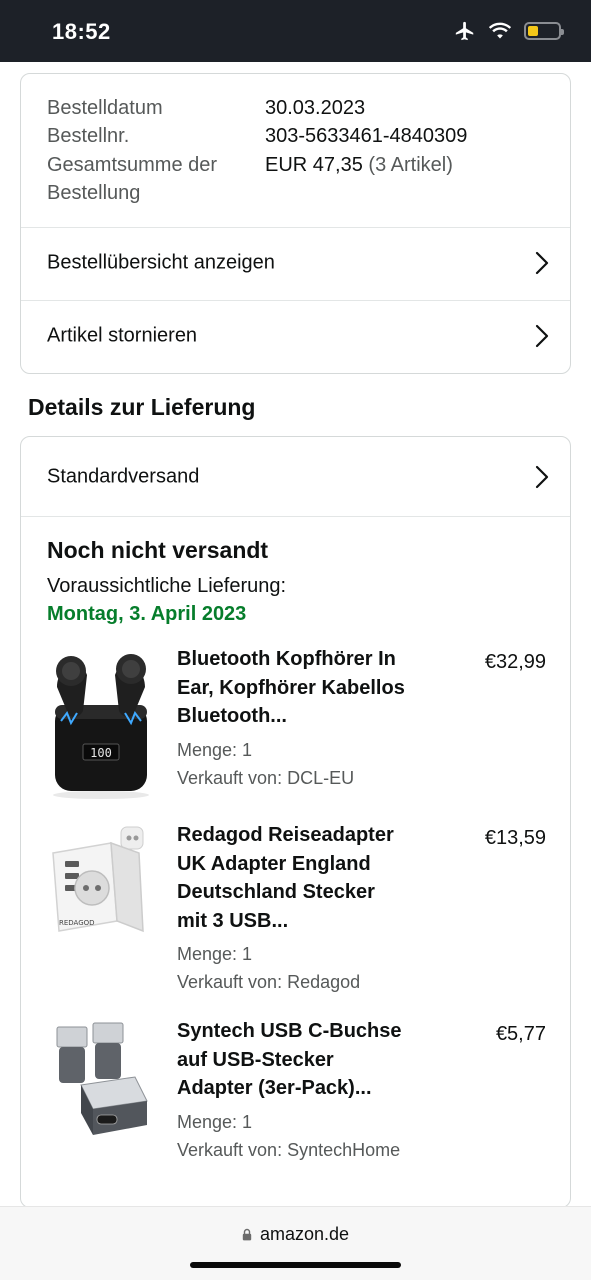  Describe the element at coordinates (161, 262) in the screenshot. I see `view-order-summary-label: Bestellübersicht anzeigen` at that location.